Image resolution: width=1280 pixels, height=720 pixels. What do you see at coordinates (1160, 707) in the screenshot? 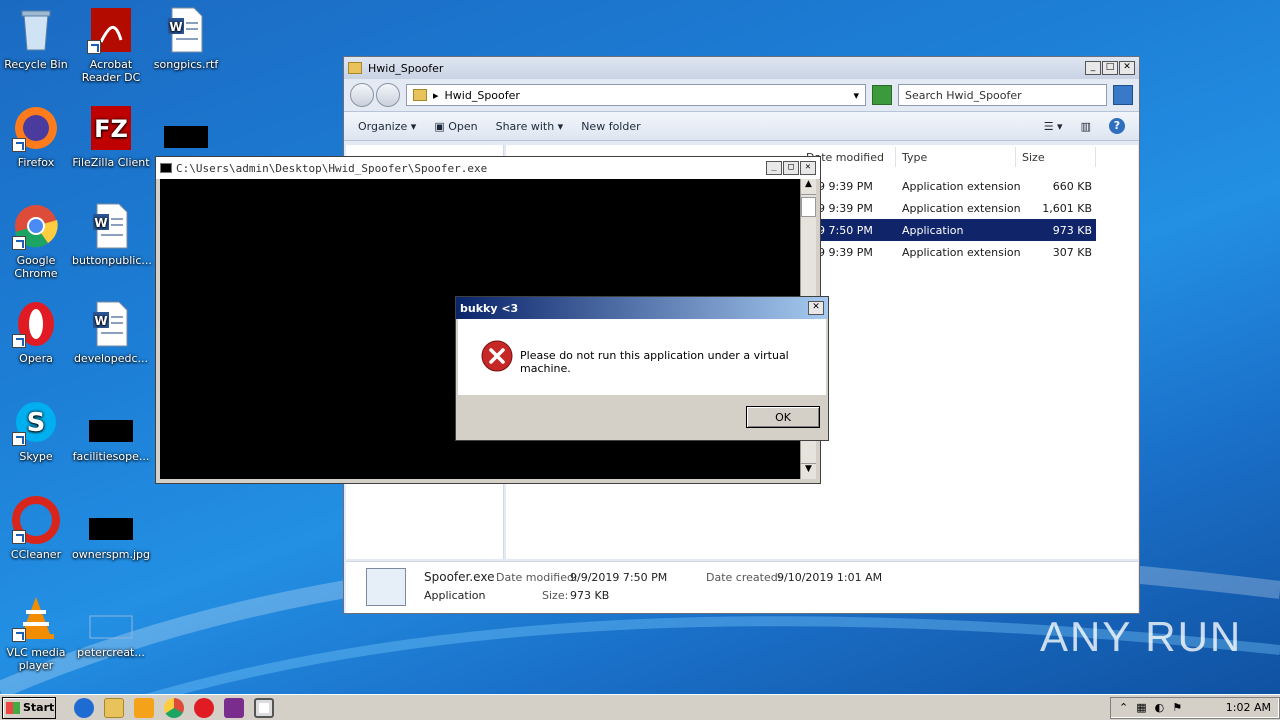
I see `volume-icon: ◐` at bounding box center [1160, 707].